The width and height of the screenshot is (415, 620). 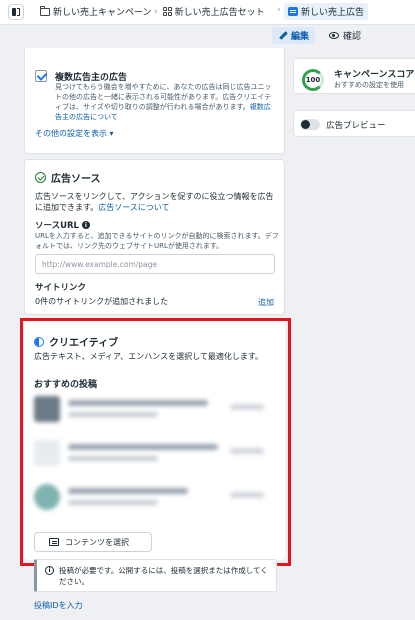 I want to click on add-sitelink-link: 追加, so click(x=266, y=302).